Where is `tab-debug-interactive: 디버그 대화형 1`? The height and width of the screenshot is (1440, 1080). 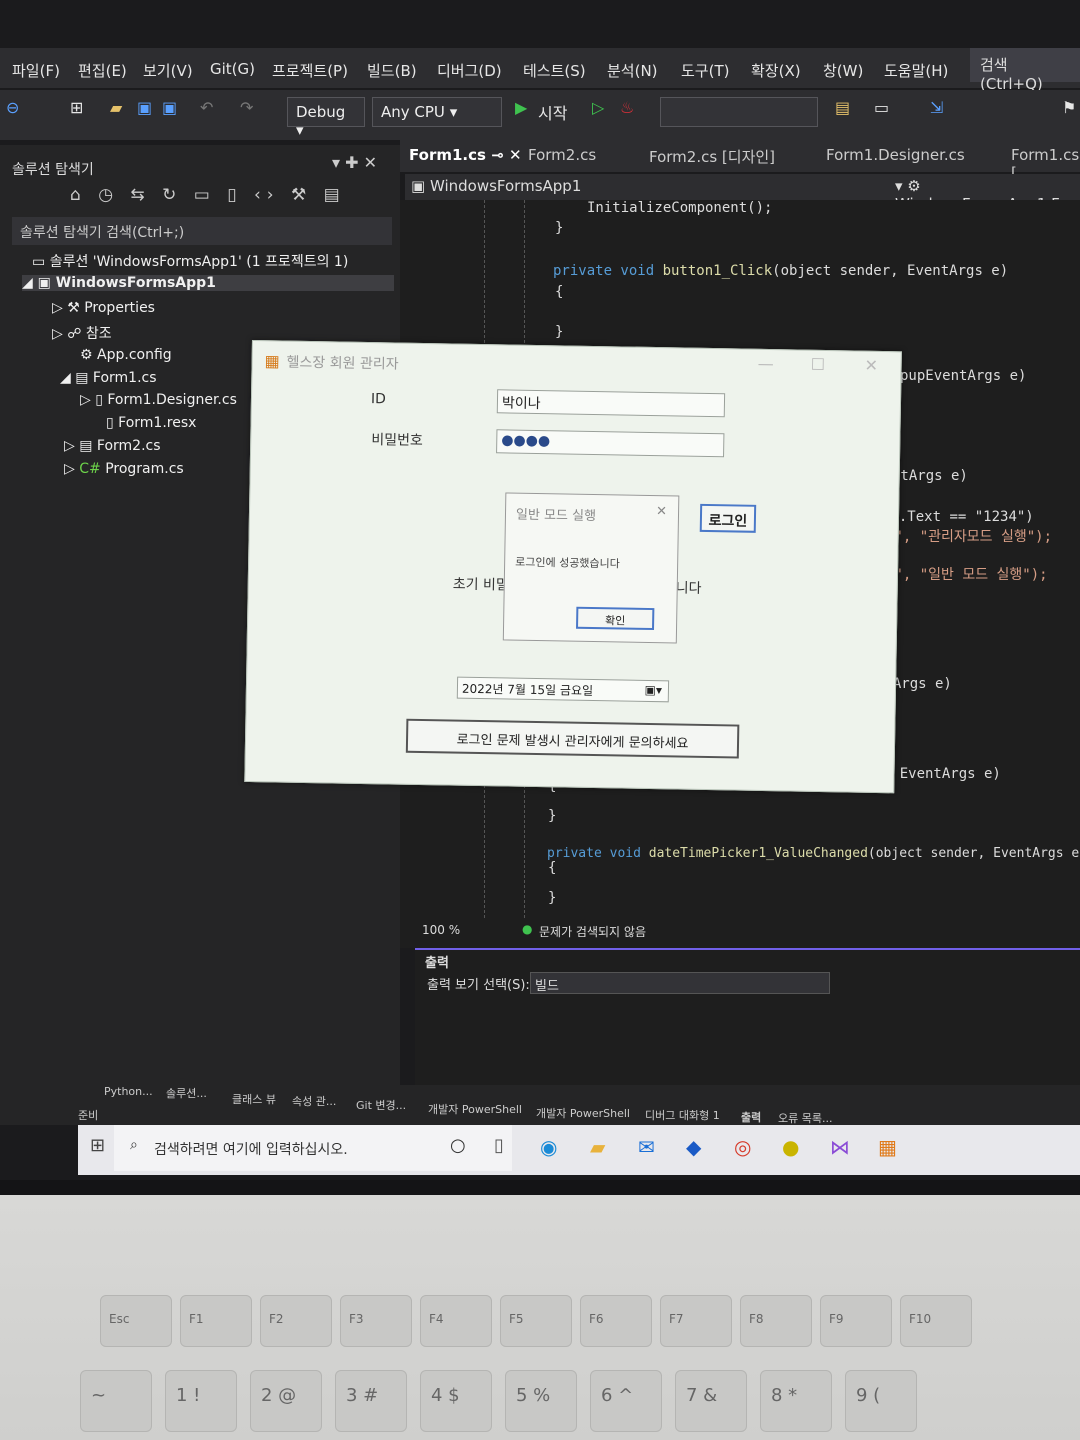
tab-debug-interactive: 디버그 대화형 1 is located at coordinates (682, 1115).